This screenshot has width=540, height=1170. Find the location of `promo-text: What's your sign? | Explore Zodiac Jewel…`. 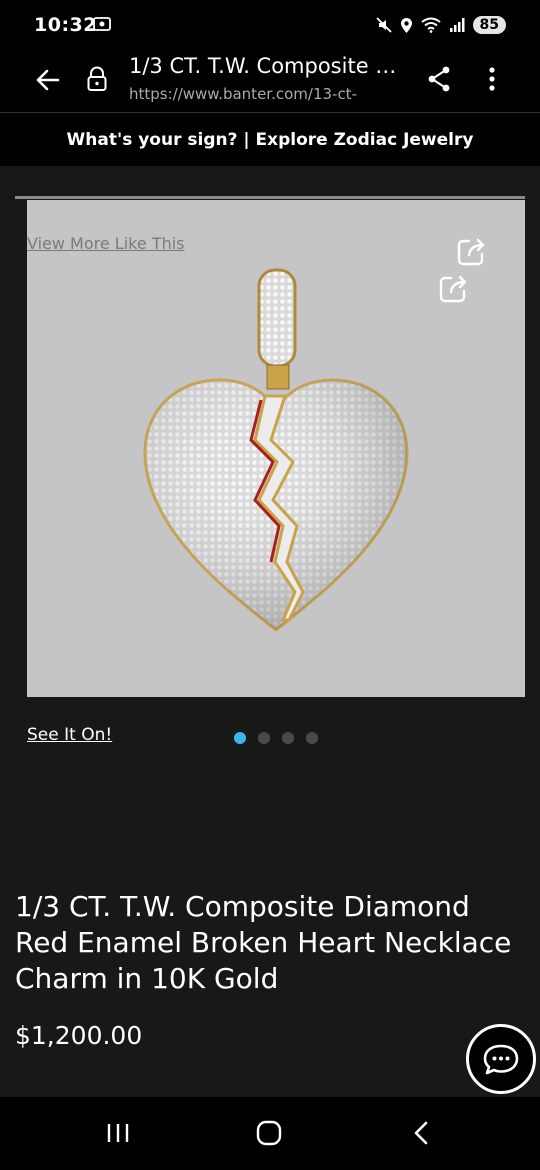

promo-text: What's your sign? | Explore Zodiac Jewel… is located at coordinates (270, 140).